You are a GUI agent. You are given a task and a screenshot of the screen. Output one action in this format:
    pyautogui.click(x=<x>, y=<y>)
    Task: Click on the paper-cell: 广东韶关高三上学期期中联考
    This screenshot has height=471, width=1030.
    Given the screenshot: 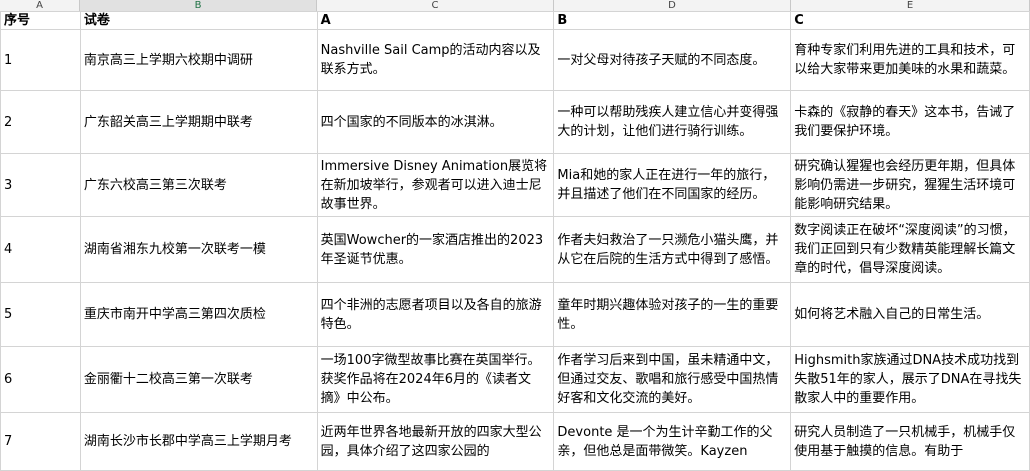 What is the action you would take?
    pyautogui.click(x=198, y=122)
    